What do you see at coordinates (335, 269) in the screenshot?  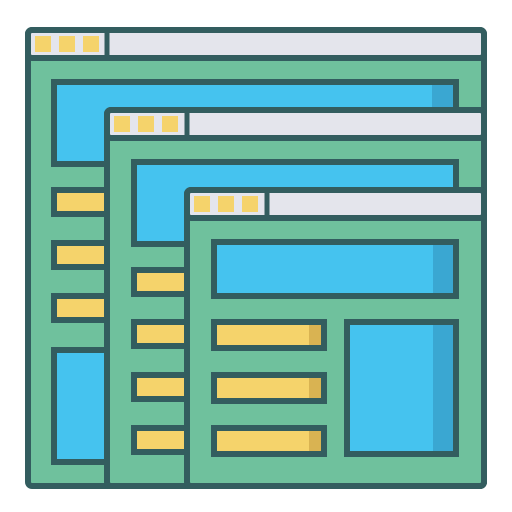 I see `front-window-banner` at bounding box center [335, 269].